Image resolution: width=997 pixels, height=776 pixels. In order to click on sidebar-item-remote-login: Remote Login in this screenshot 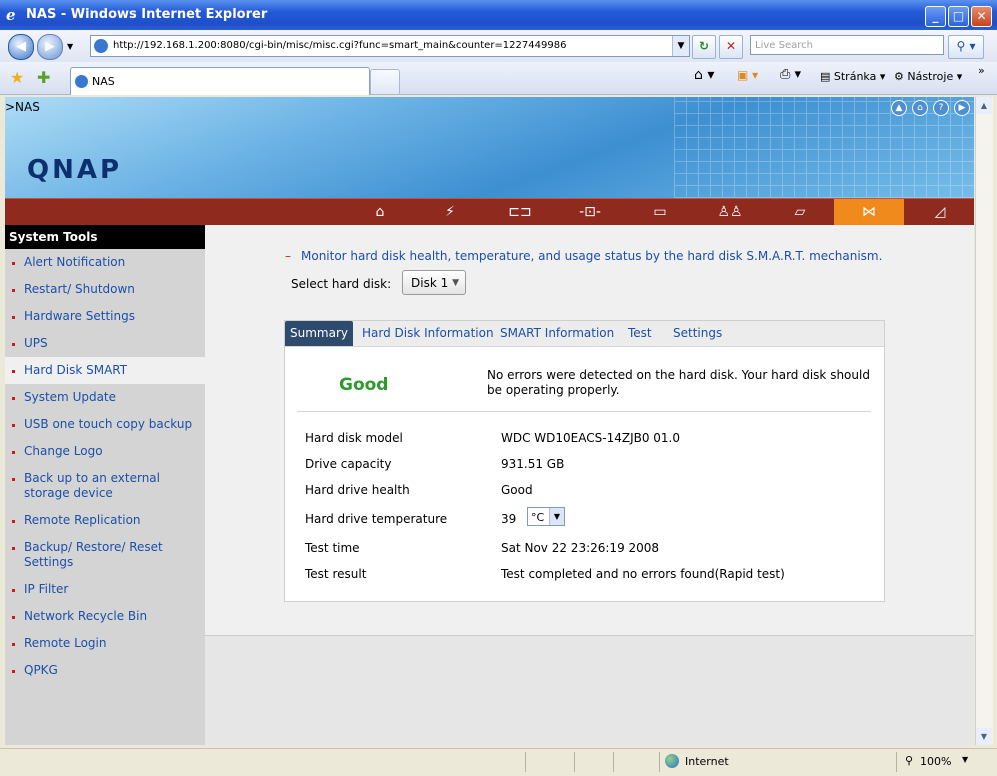, I will do `click(105, 643)`.